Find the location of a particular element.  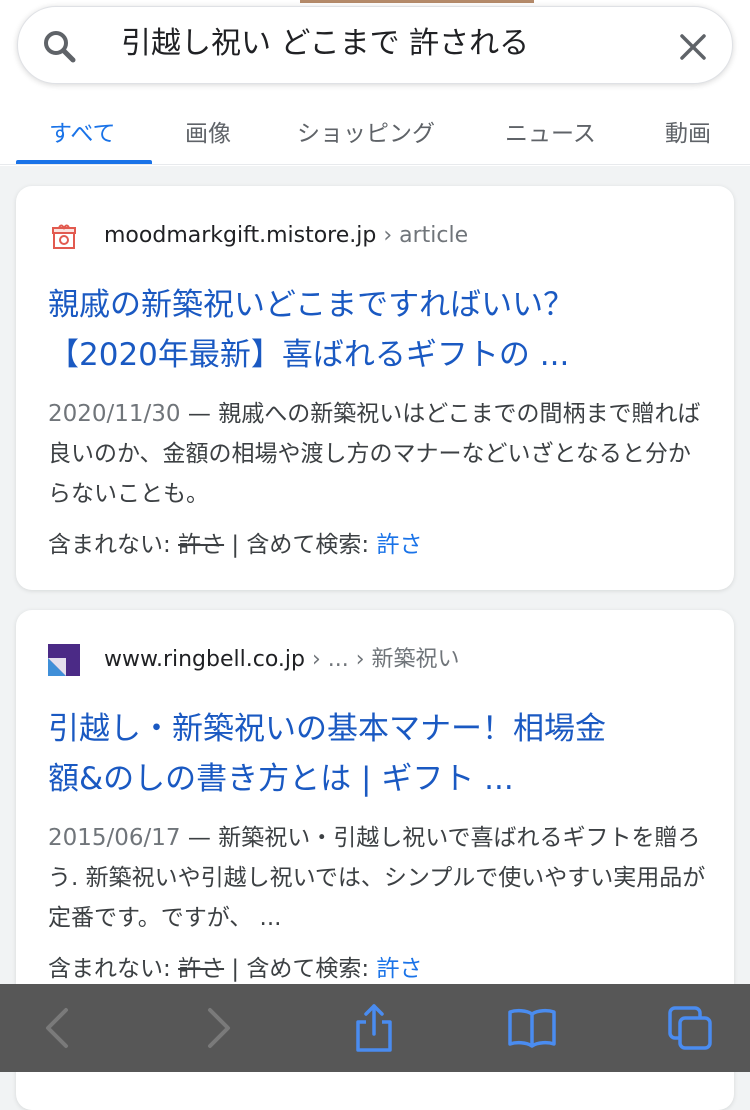

result-date: 2020/11/30 is located at coordinates (114, 414).